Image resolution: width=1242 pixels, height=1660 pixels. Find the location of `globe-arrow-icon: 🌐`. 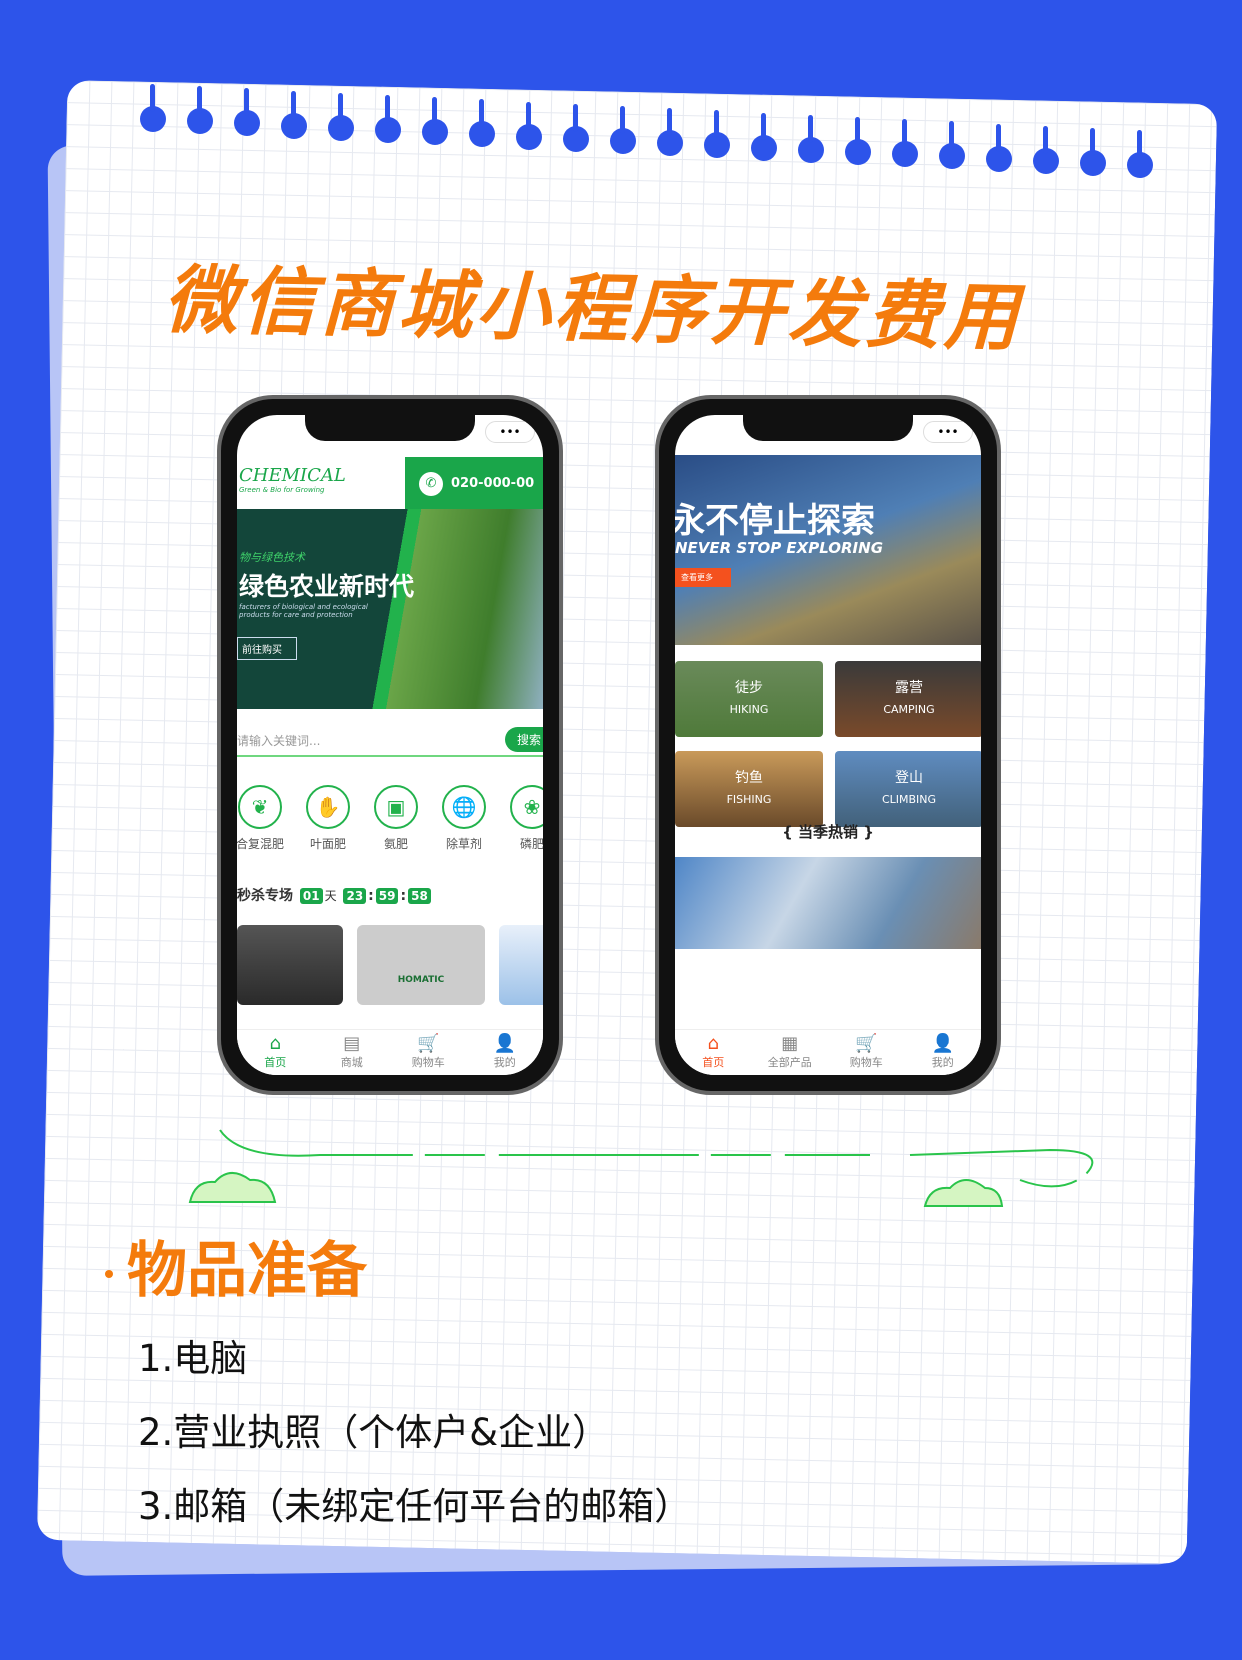

globe-arrow-icon: 🌐 is located at coordinates (464, 807).